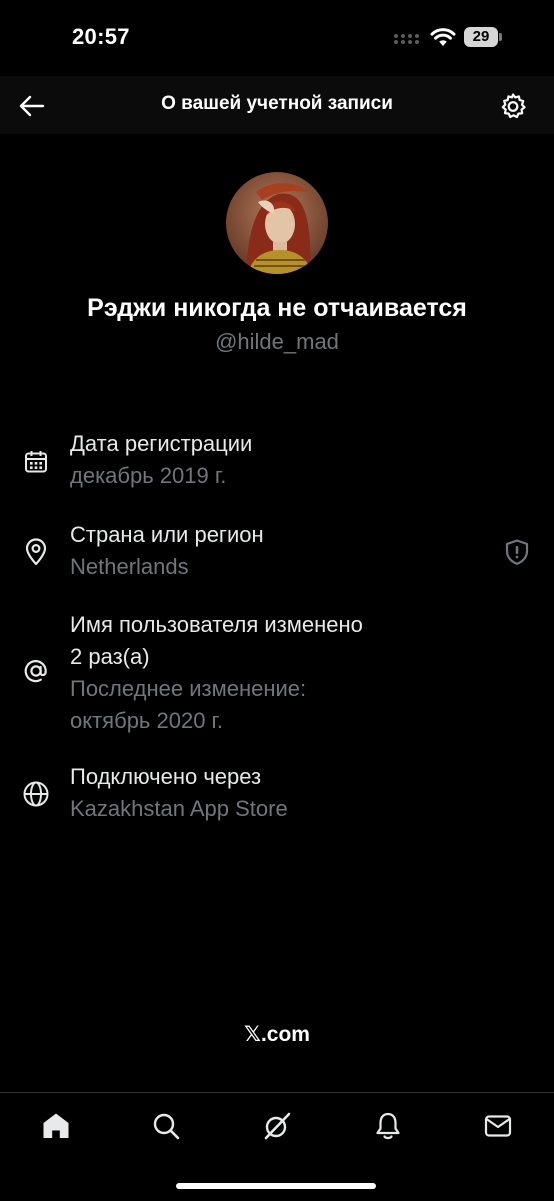 This screenshot has height=1201, width=554. I want to click on mail-icon, so click(498, 1126).